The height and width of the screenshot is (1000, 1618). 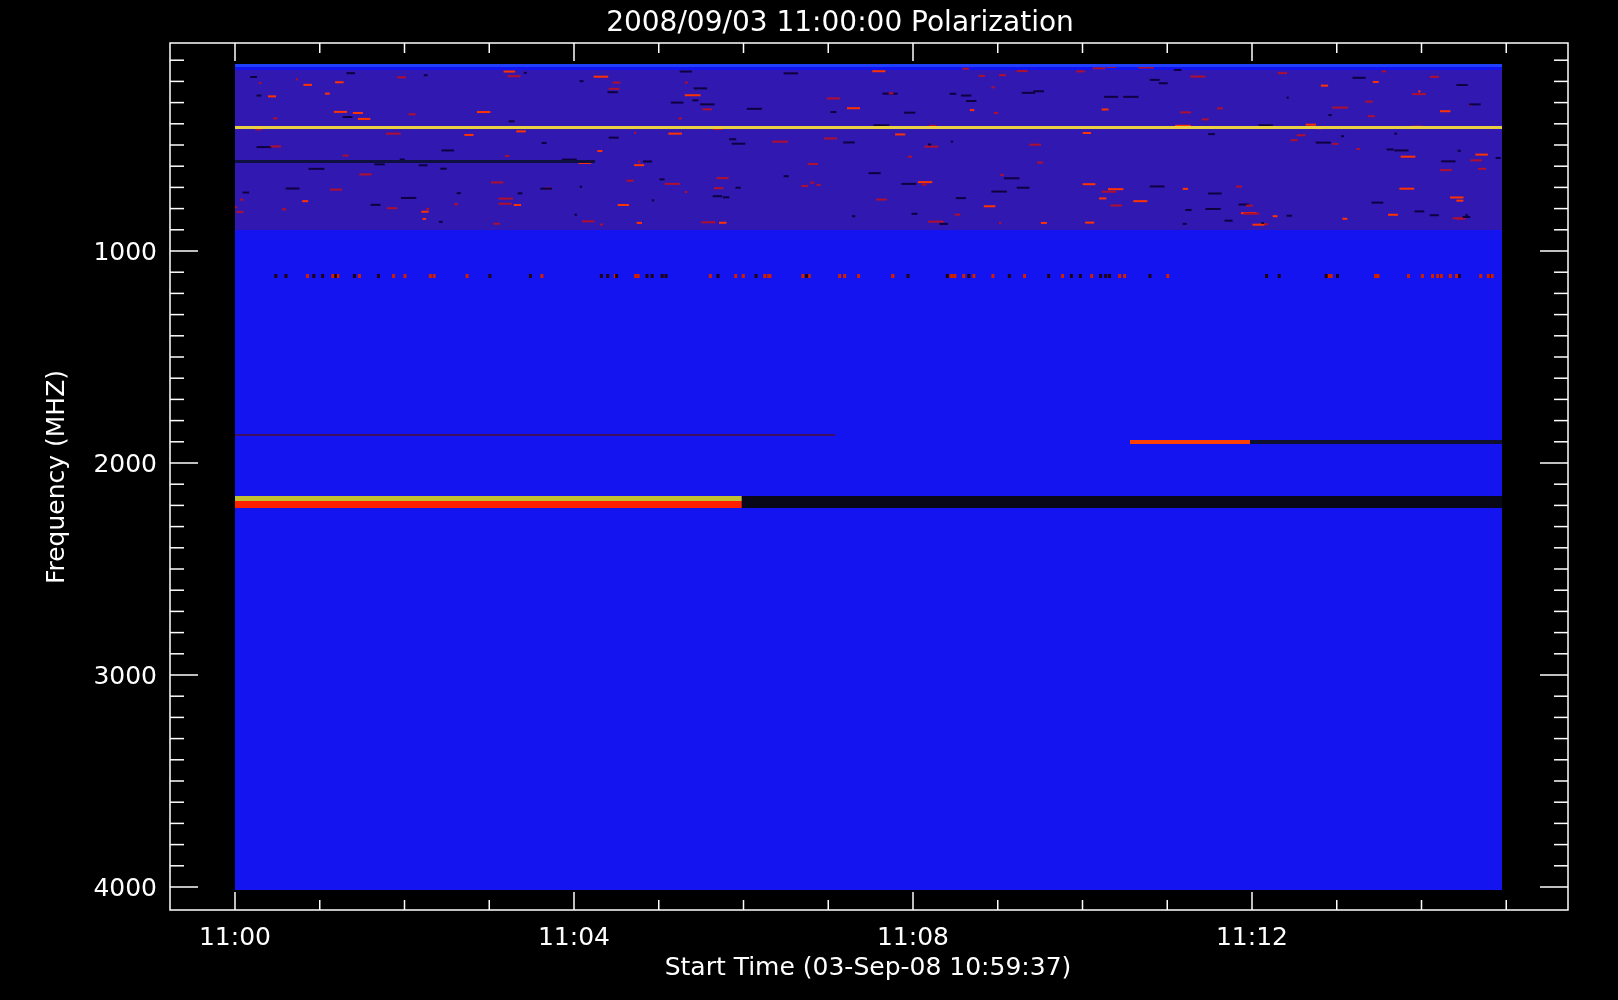 What do you see at coordinates (125, 251) in the screenshot?
I see `tick-label: 1000` at bounding box center [125, 251].